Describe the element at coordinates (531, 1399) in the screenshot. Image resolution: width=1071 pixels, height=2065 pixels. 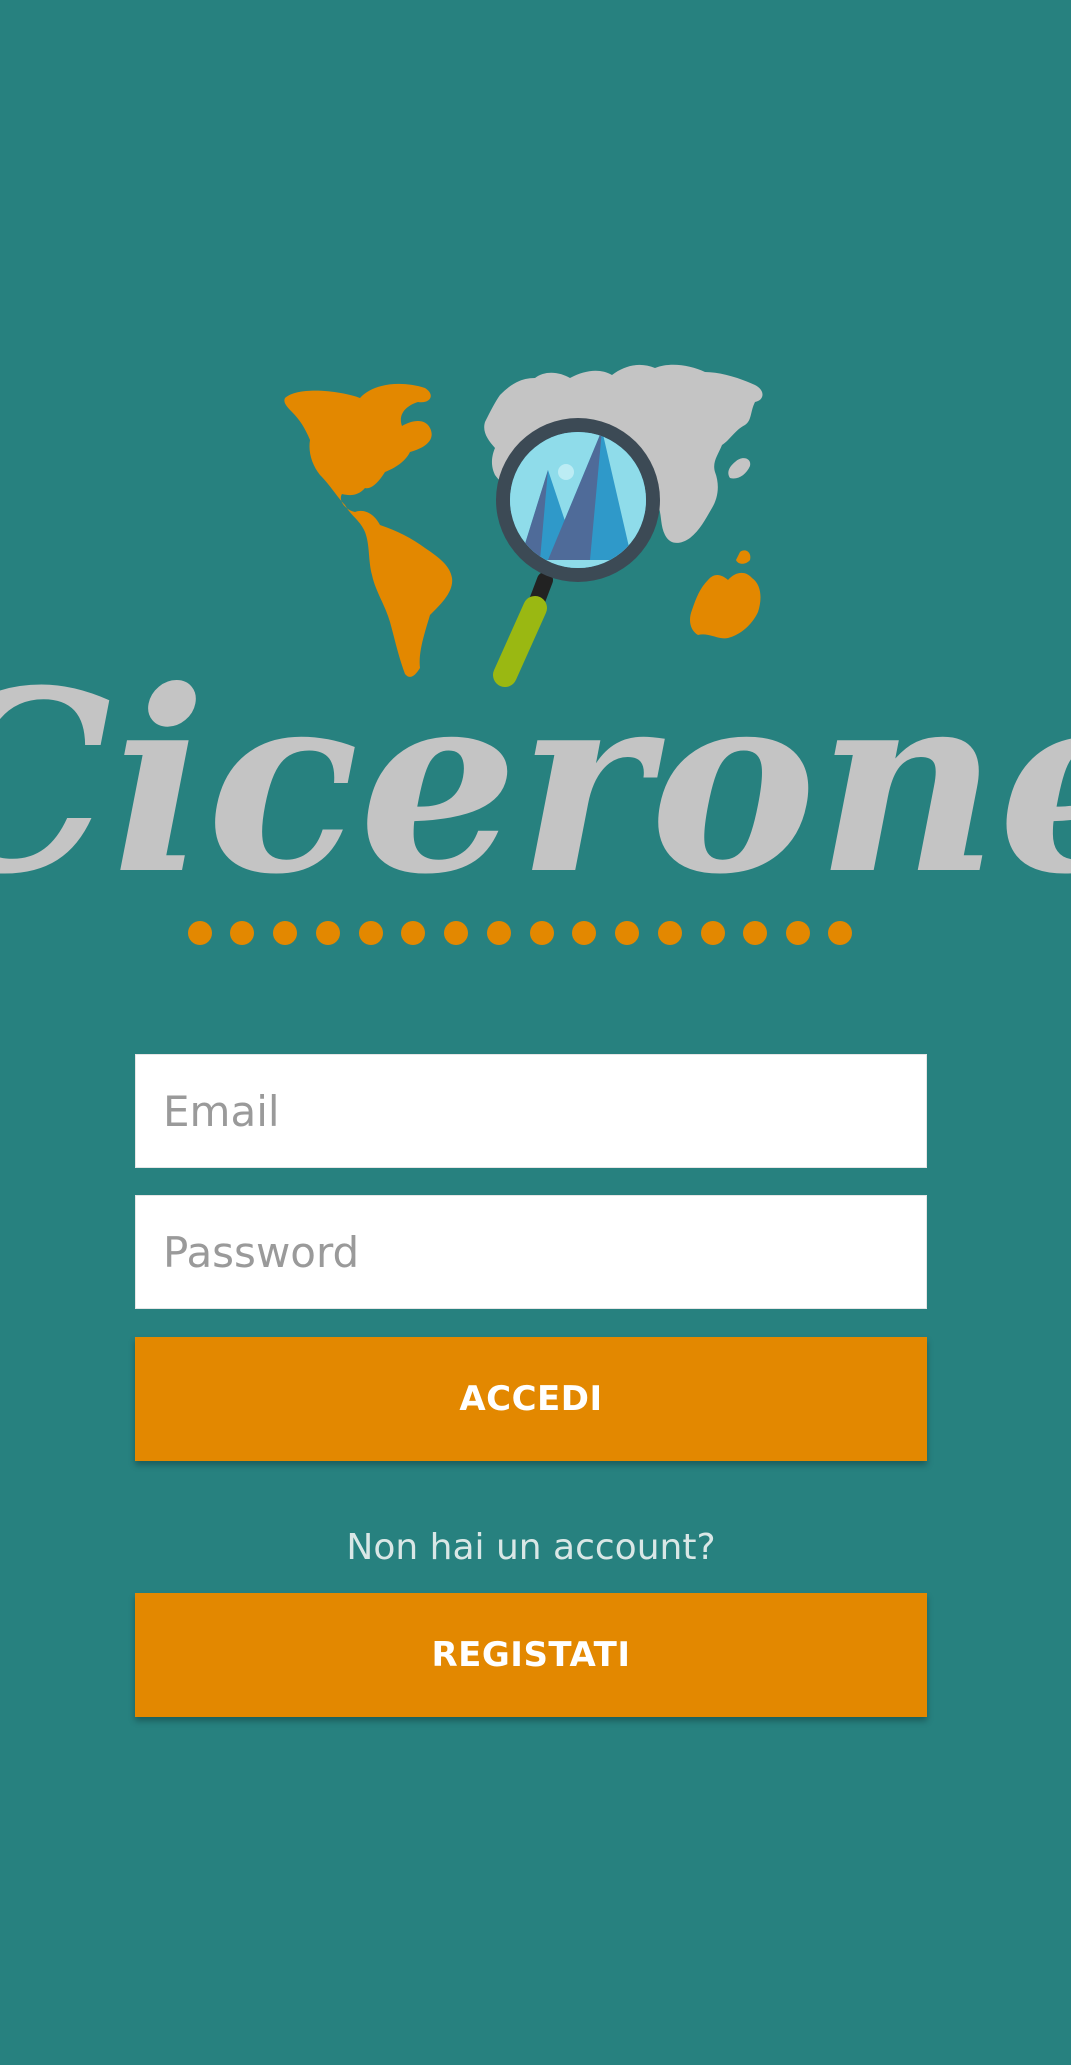
I see `login-button: ACCEDI` at that location.